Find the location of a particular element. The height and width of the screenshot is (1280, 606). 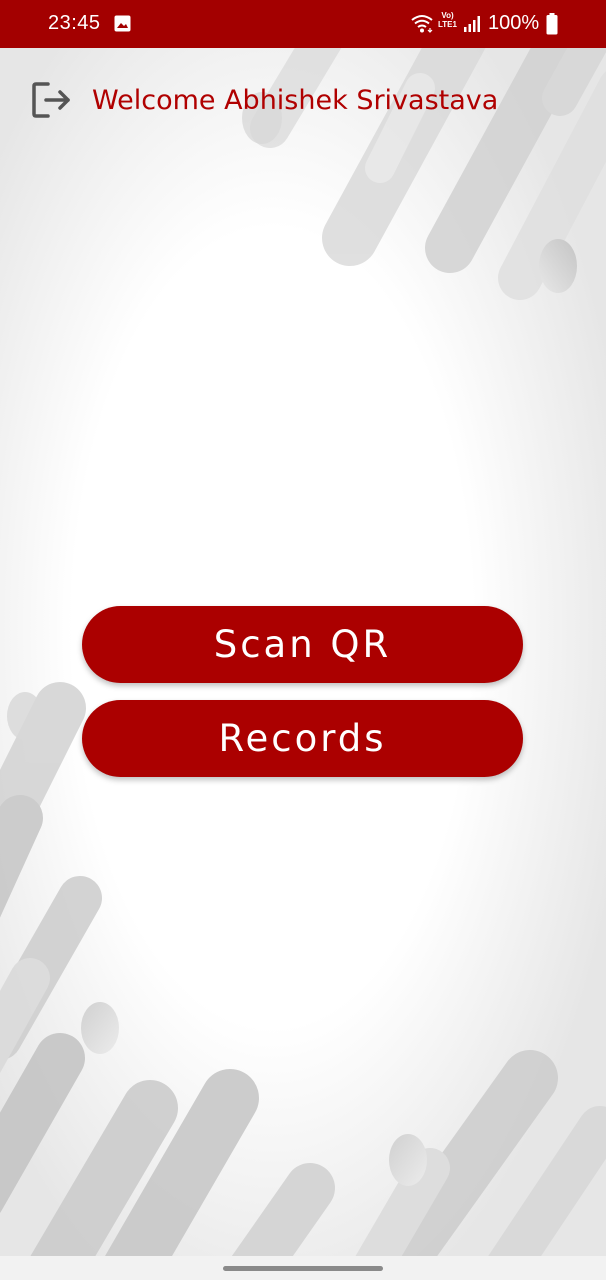

navigation-bar is located at coordinates (303, 1268).